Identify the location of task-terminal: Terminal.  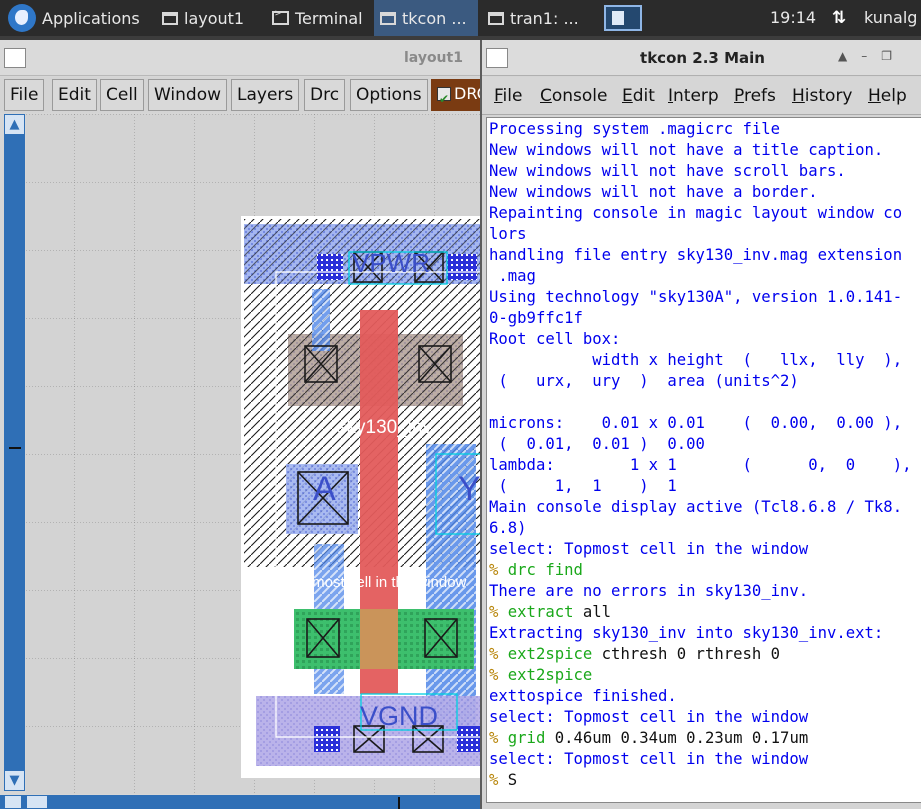
(318, 18).